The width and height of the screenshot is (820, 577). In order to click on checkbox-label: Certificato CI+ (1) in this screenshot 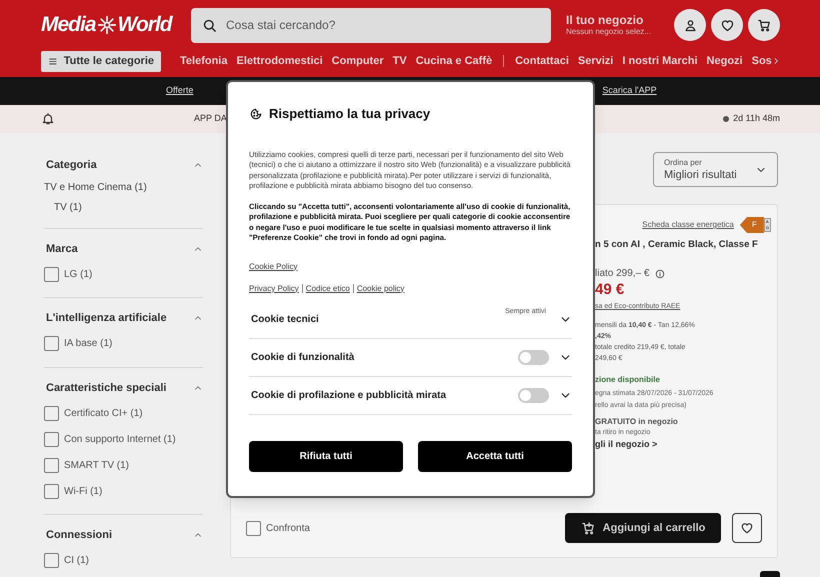, I will do `click(103, 413)`.